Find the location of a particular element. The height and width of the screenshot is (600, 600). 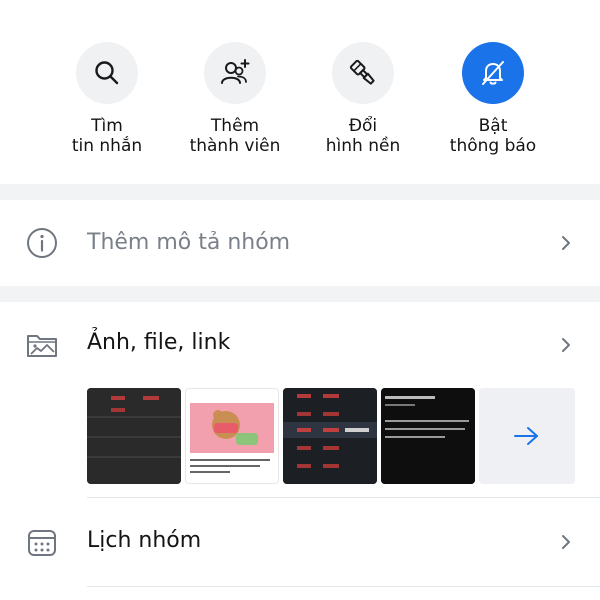

action-label-line2: thông báo is located at coordinates (493, 146).